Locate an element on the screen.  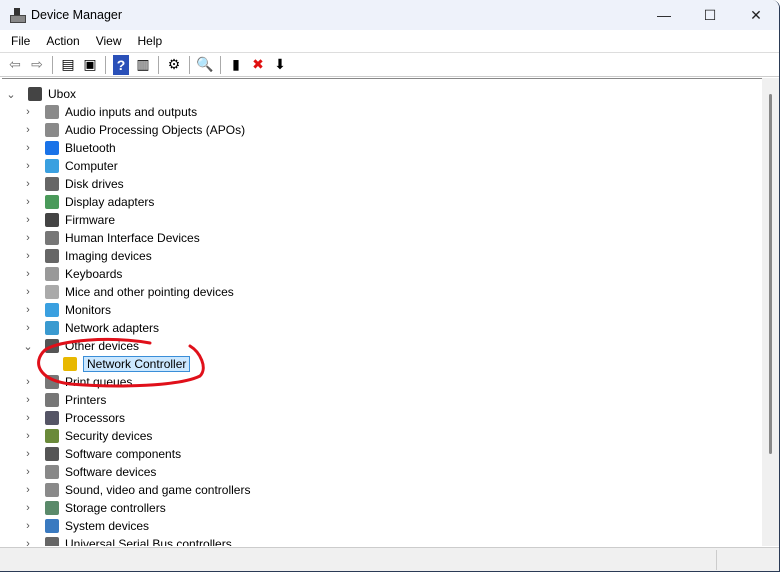
menu-file: File is located at coordinates (19, 41).